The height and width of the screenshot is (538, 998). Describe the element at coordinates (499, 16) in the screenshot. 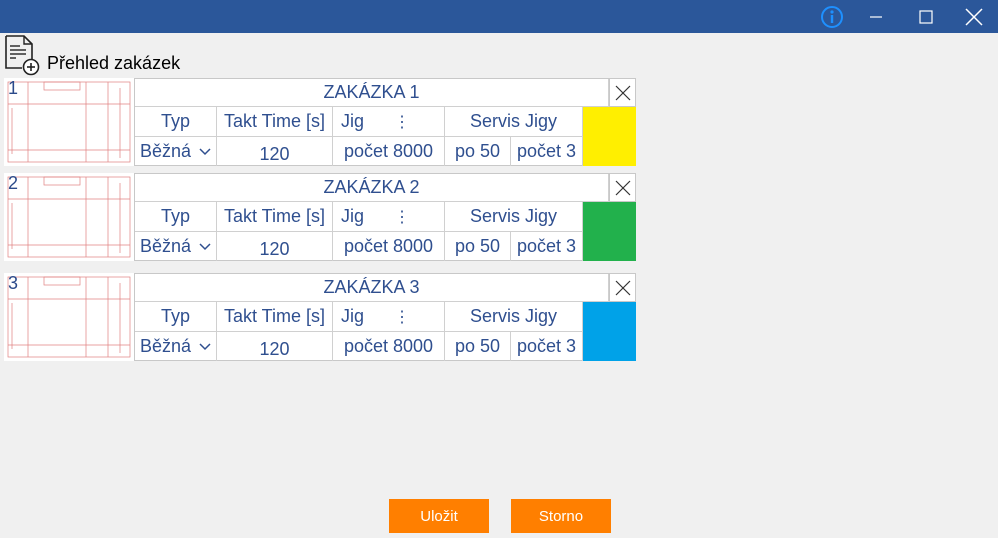

I see `title-bar` at that location.